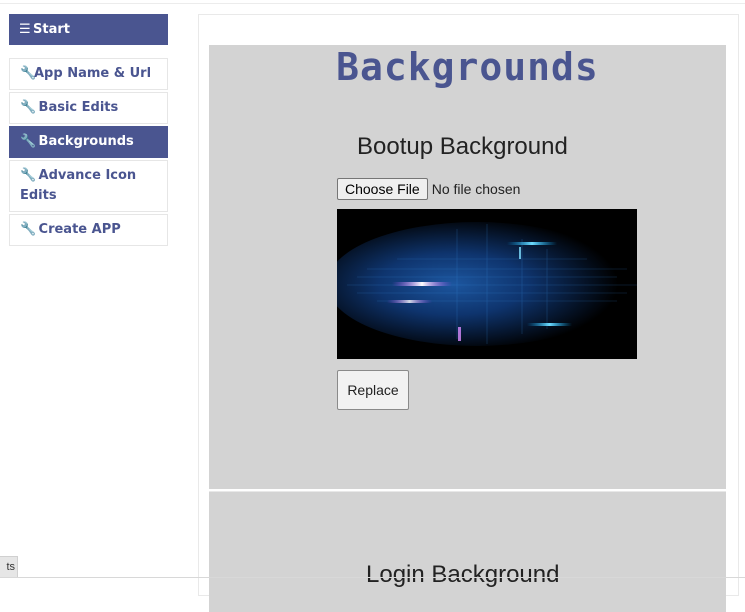 Image resolution: width=745 pixels, height=612 pixels. What do you see at coordinates (25, 29) in the screenshot?
I see `list-icon: ☰` at bounding box center [25, 29].